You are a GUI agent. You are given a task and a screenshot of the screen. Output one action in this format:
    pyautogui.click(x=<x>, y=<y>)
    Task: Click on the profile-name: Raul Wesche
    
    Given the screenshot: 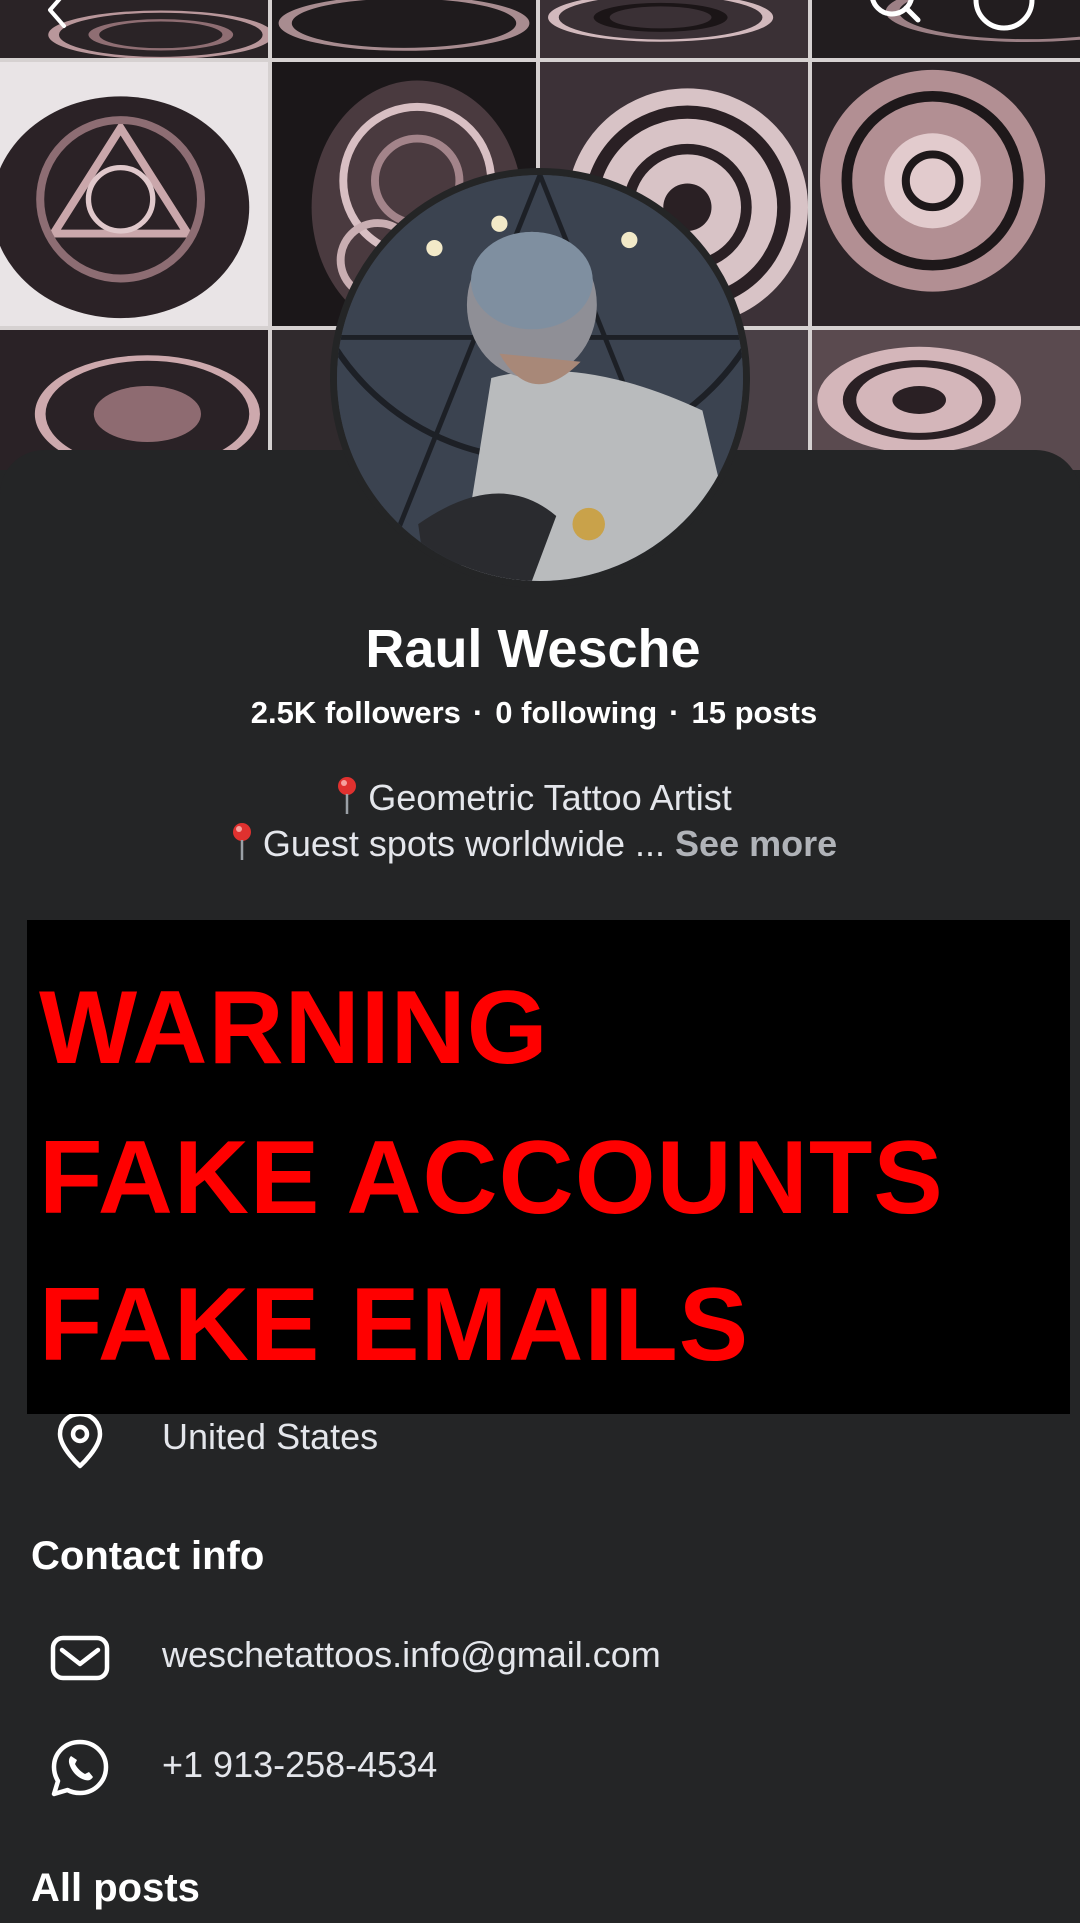 What is the action you would take?
    pyautogui.click(x=533, y=649)
    